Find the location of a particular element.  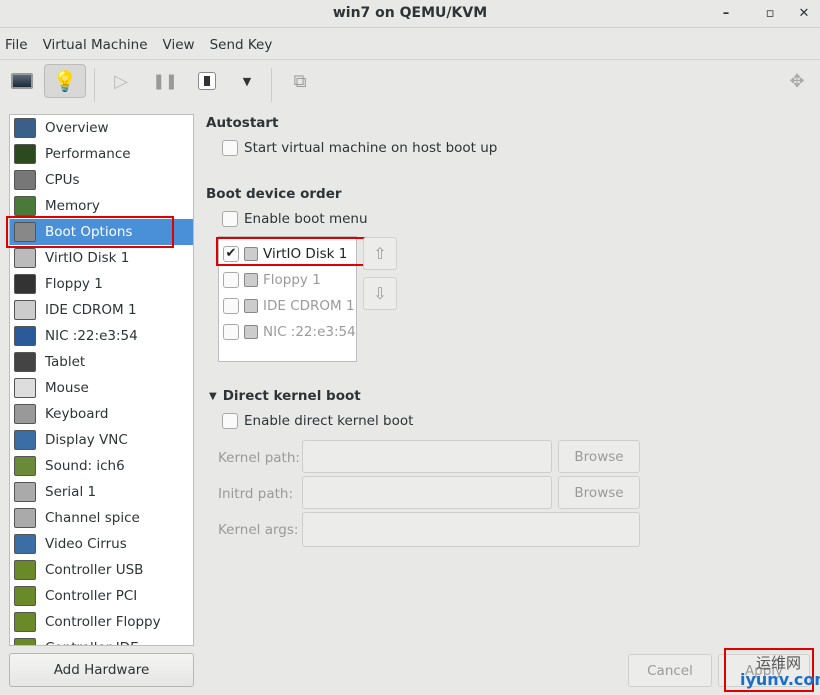

sidebar-item-sound-ich6: Sound: ich6 is located at coordinates (101, 466).